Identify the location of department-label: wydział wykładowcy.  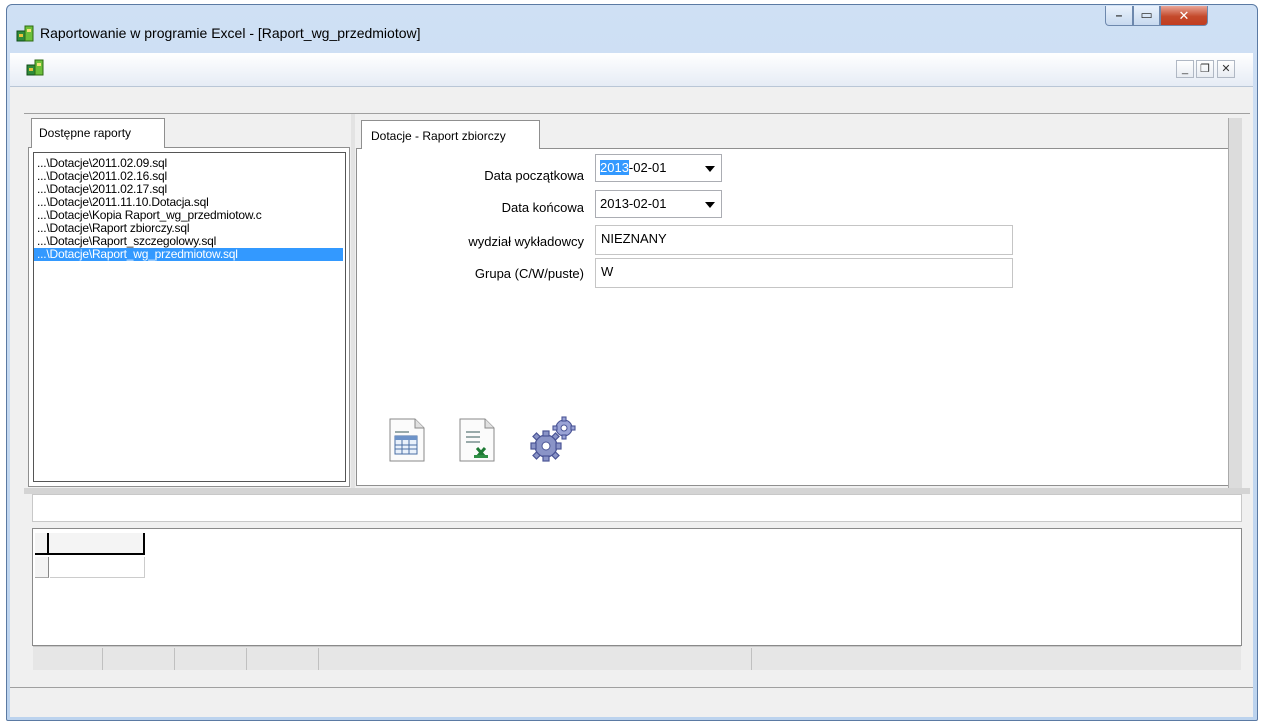
(526, 241).